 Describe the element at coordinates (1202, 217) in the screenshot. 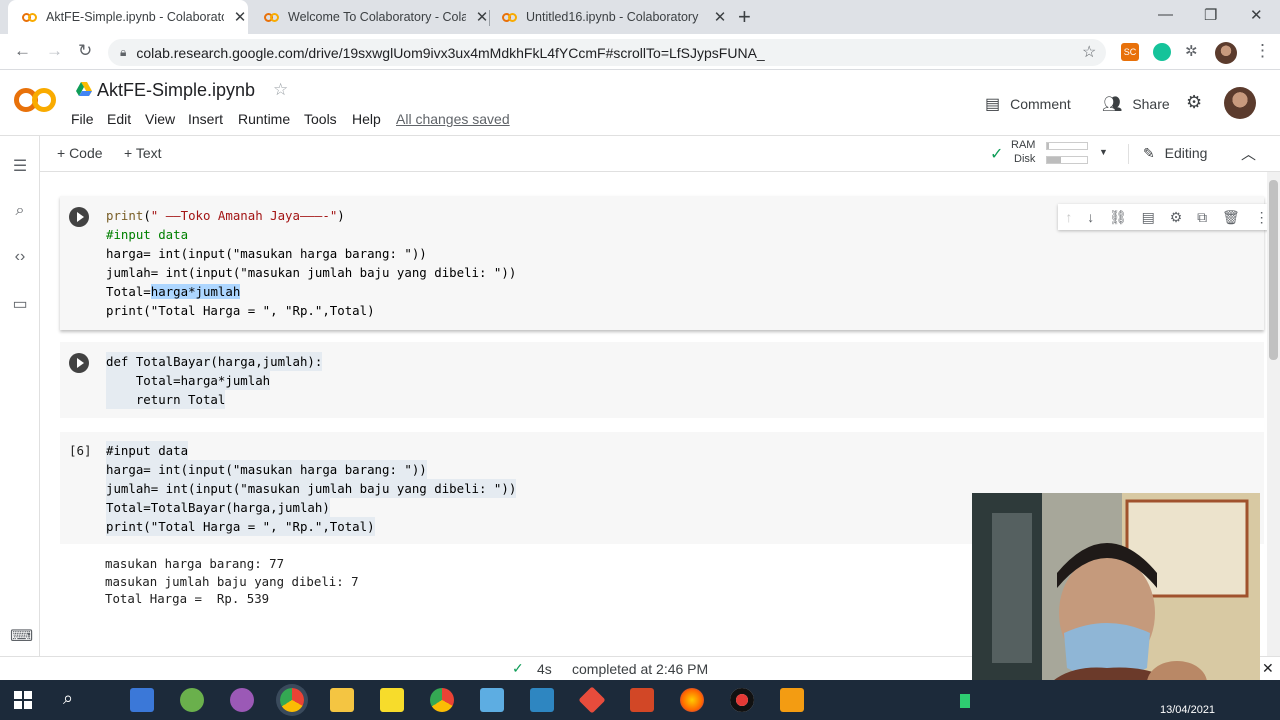

I see `mirror-cell-icon: ⧉` at that location.